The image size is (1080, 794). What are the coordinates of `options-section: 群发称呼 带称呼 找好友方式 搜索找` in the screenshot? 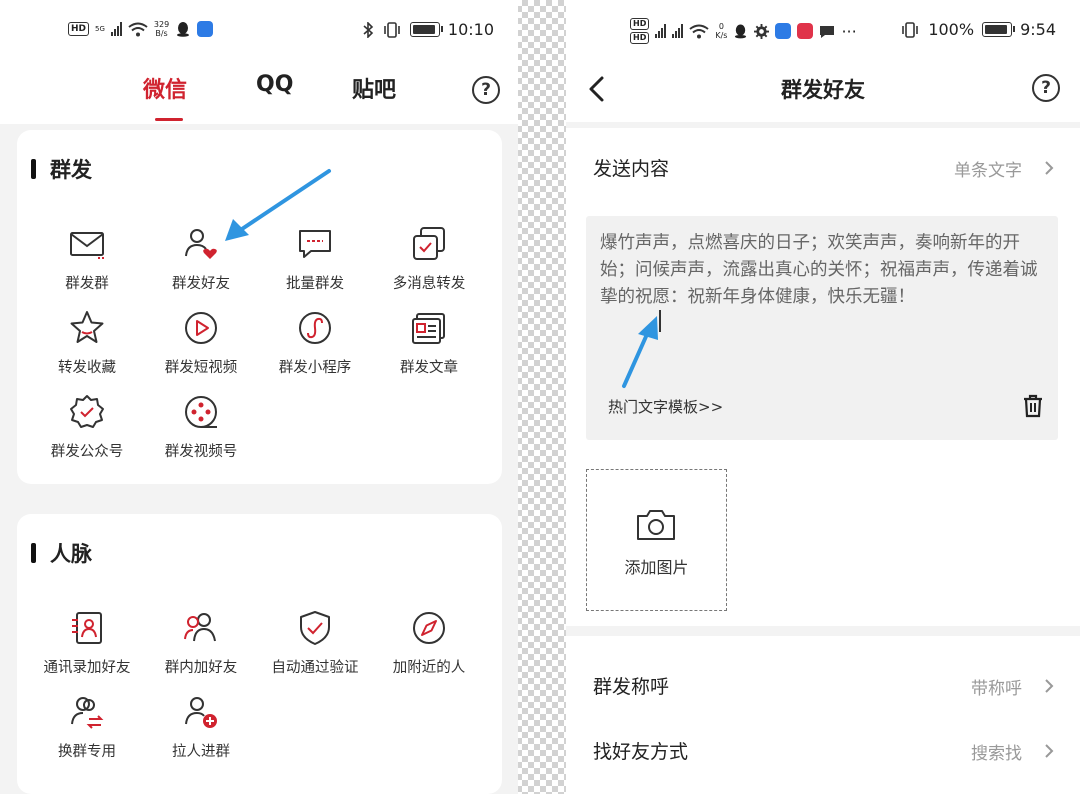 It's located at (823, 715).